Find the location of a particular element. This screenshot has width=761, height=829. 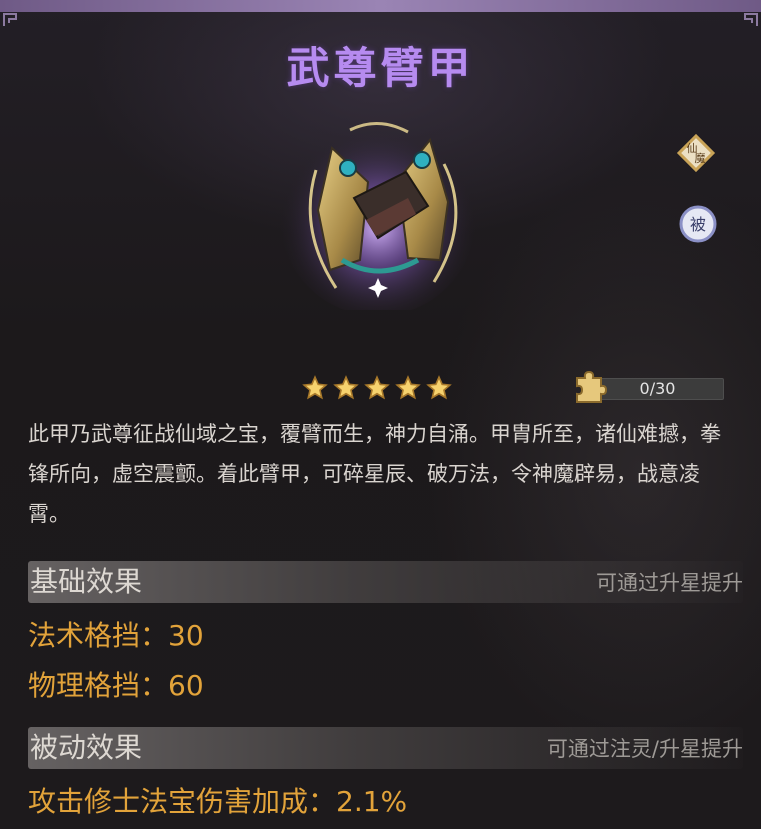

passive-effect-title: 被动效果 is located at coordinates (86, 747).